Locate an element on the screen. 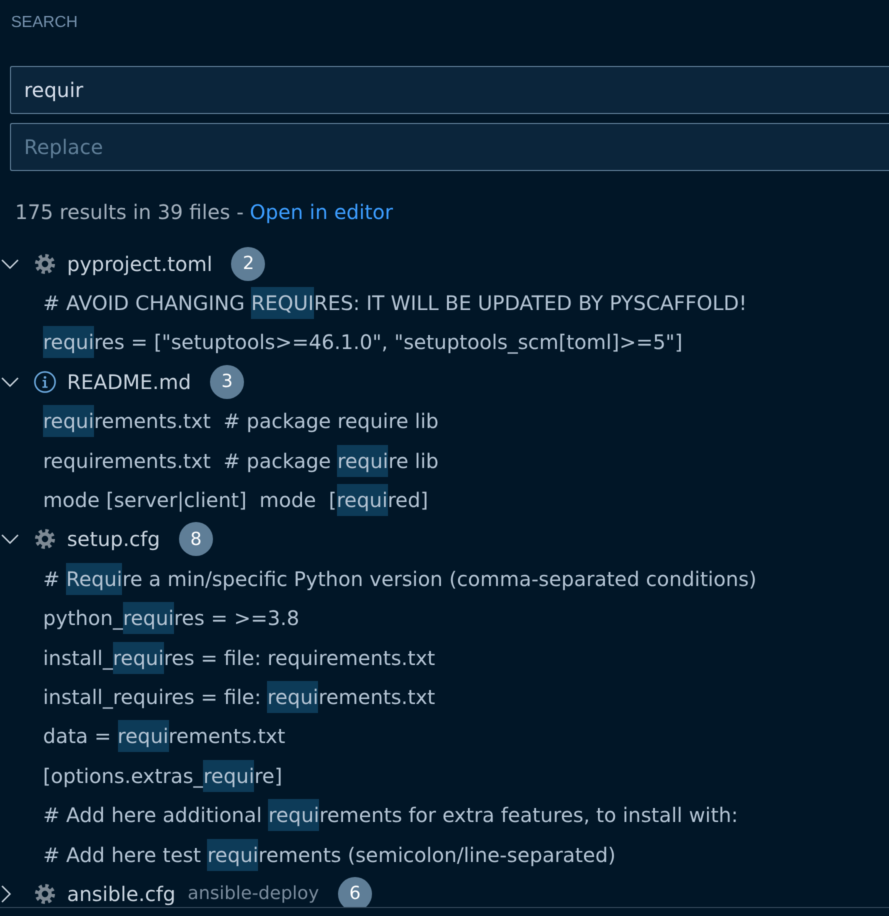  info-icon is located at coordinates (45, 381).